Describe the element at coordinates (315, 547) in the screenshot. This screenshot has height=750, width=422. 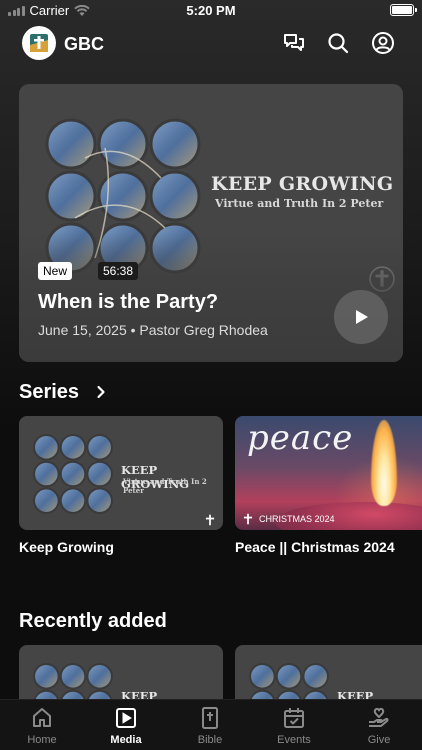
I see `series-label-peace: Peace || Christmas 2024` at that location.